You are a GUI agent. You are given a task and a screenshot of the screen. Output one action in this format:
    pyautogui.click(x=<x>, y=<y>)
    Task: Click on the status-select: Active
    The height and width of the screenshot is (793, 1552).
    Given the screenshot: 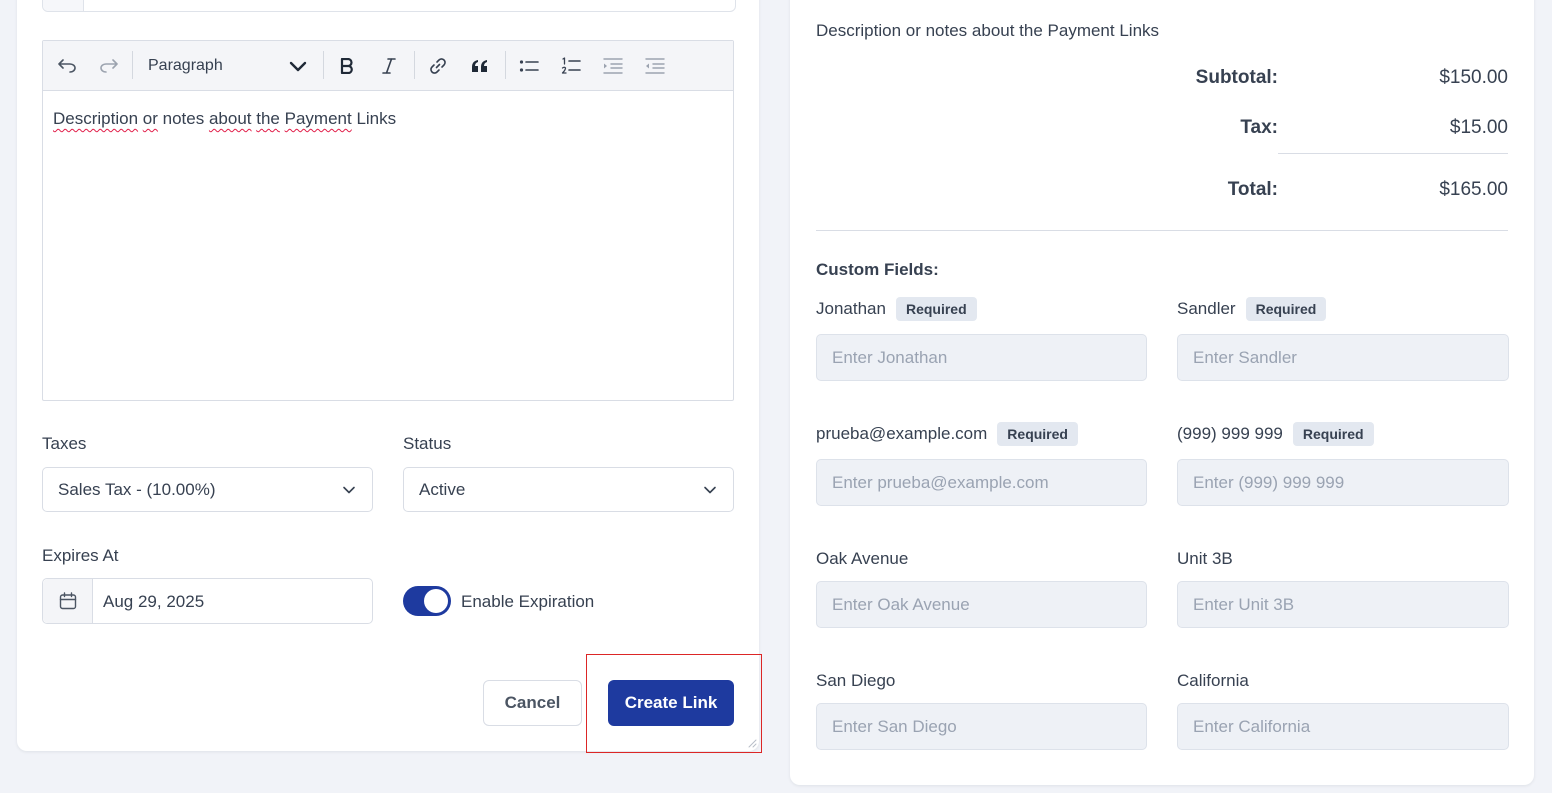 What is the action you would take?
    pyautogui.click(x=568, y=489)
    